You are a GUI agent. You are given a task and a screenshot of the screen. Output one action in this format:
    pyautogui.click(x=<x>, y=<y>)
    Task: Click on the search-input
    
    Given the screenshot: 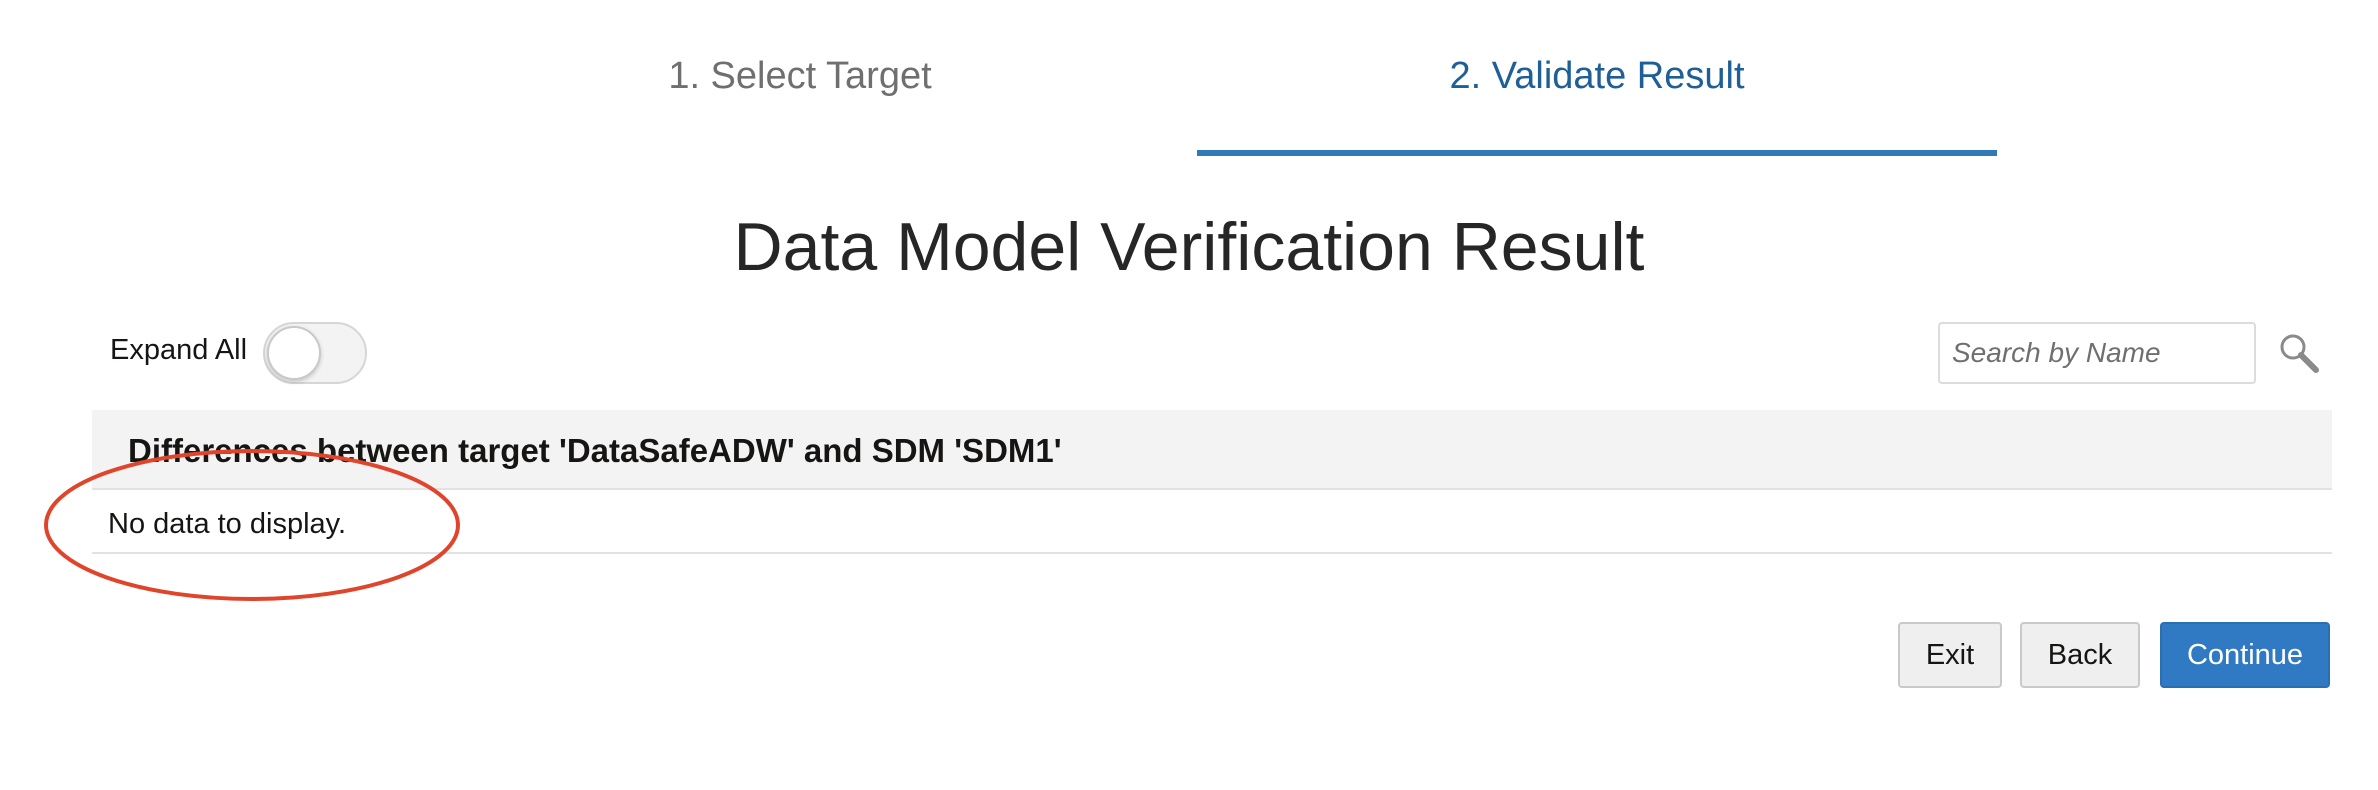 What is the action you would take?
    pyautogui.click(x=2097, y=353)
    